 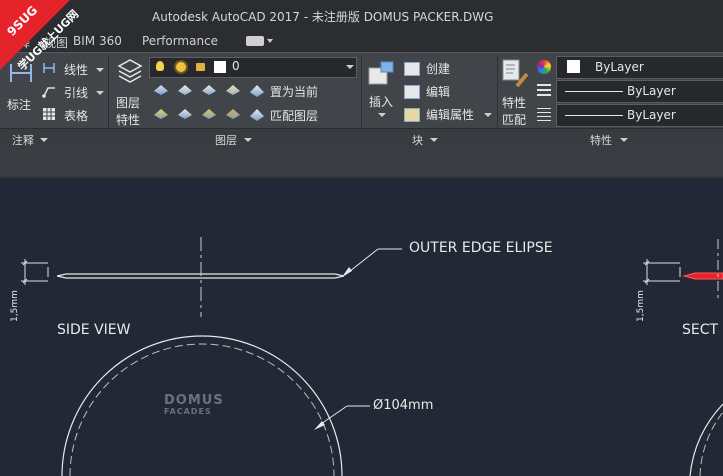 What do you see at coordinates (128, 120) in the screenshot?
I see `layer-label-2: 特性` at bounding box center [128, 120].